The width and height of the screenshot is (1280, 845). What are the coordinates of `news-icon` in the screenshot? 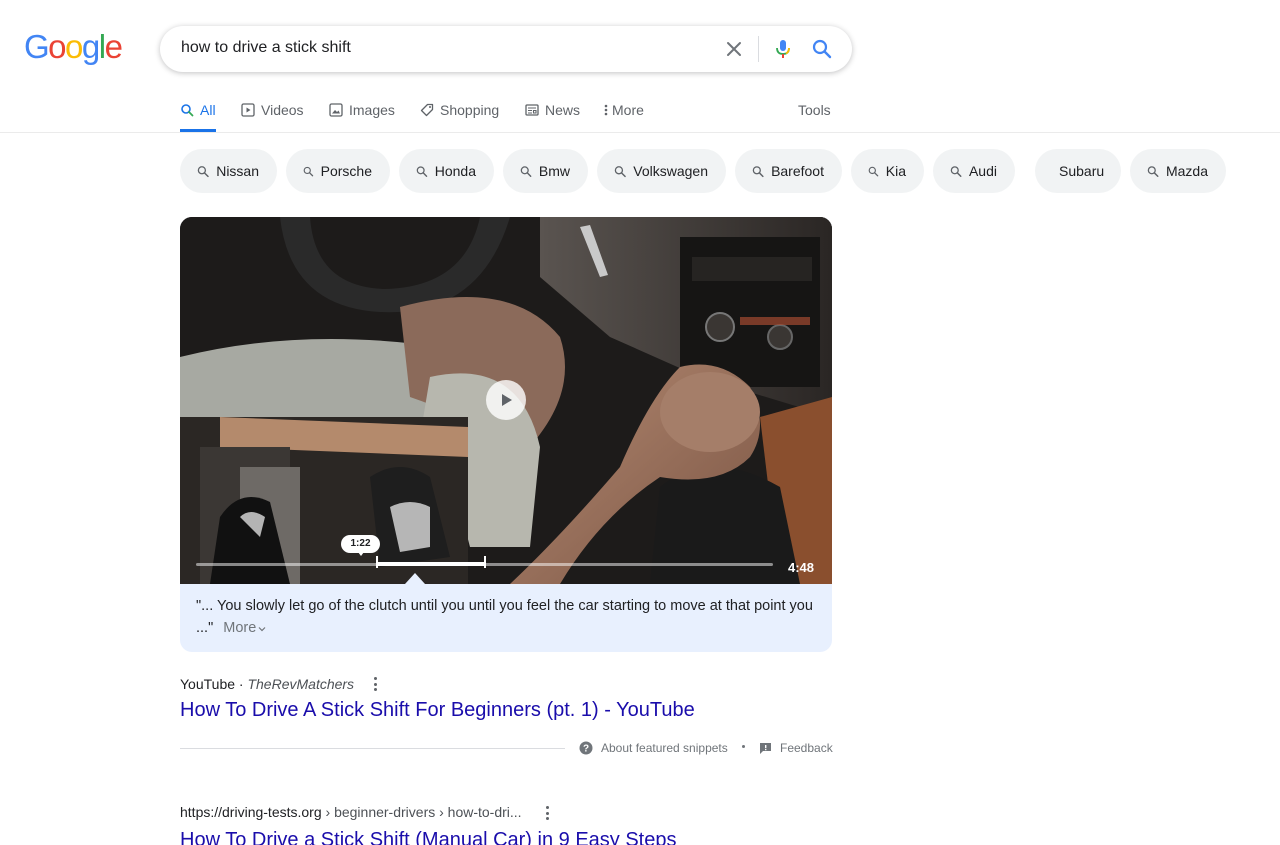 It's located at (532, 110).